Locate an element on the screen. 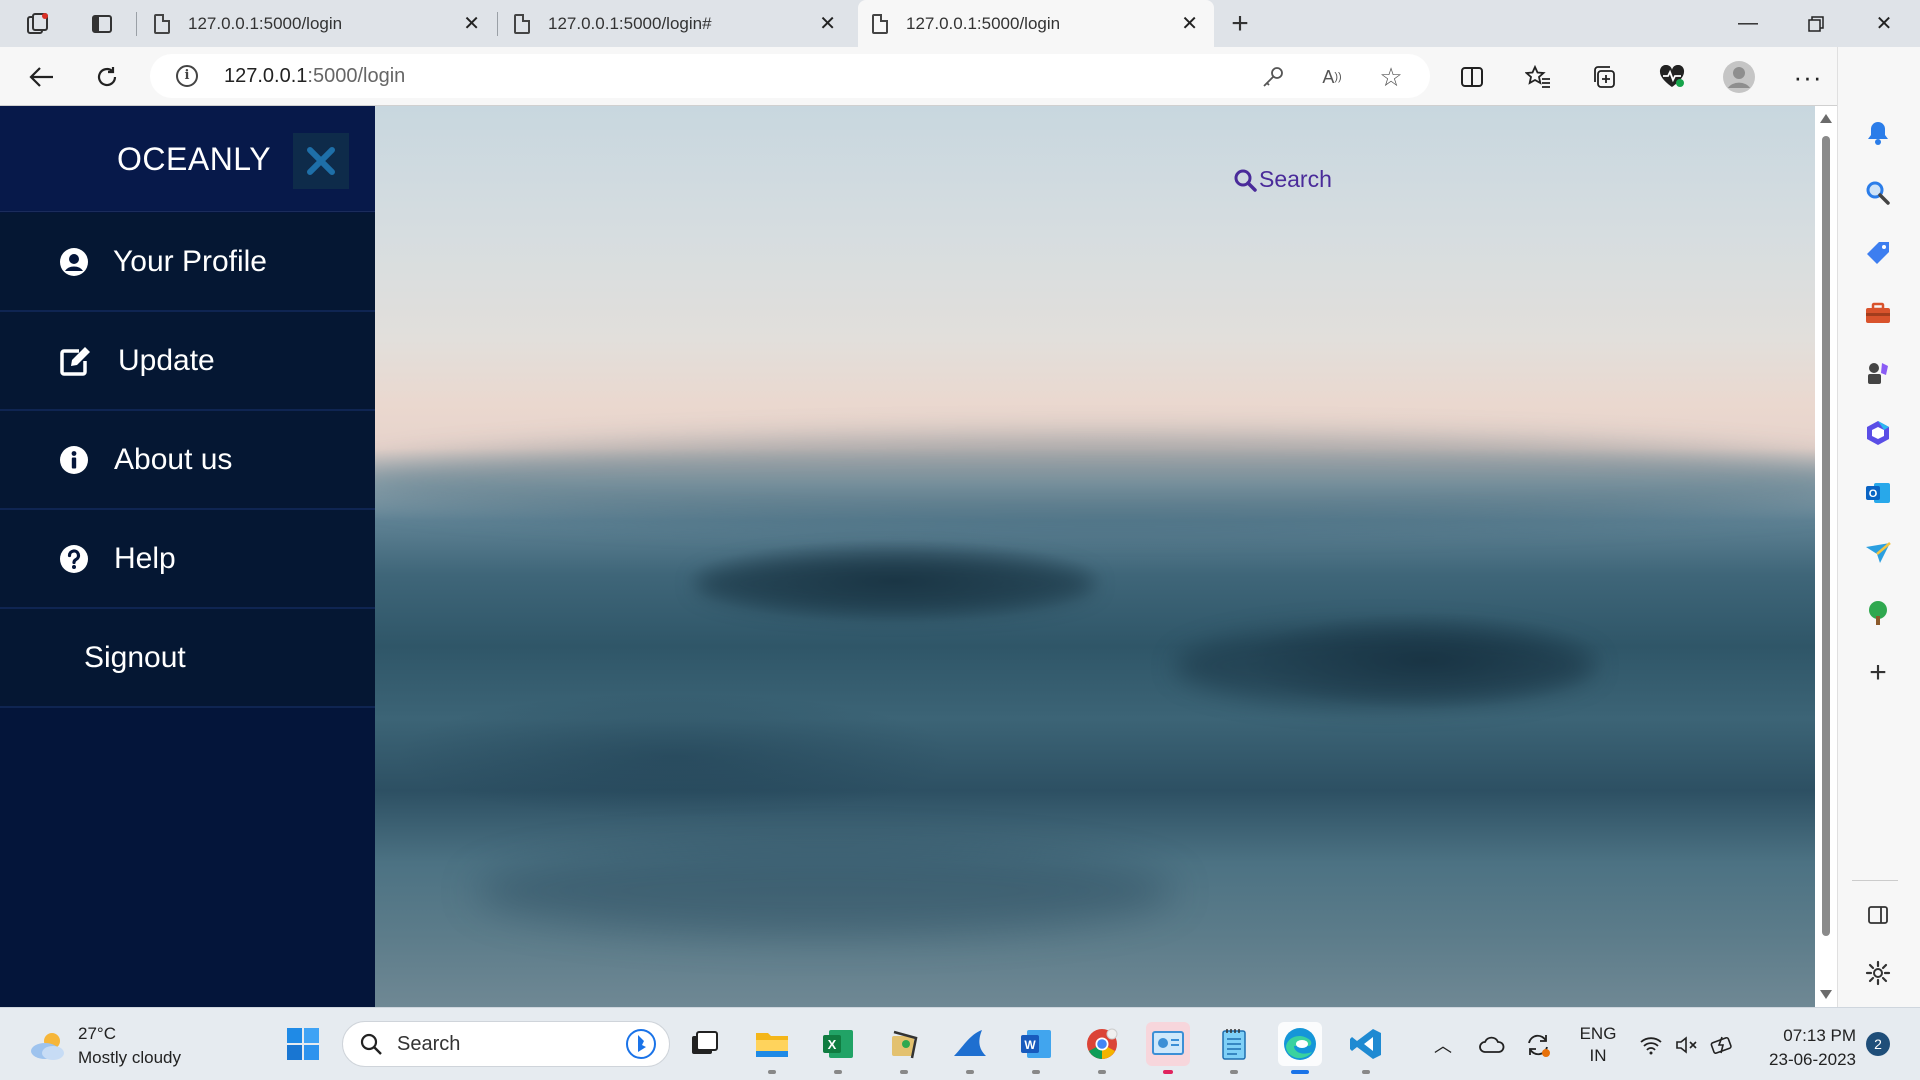 Image resolution: width=1920 pixels, height=1080 pixels. sidebar-item-update: Update is located at coordinates (187, 361).